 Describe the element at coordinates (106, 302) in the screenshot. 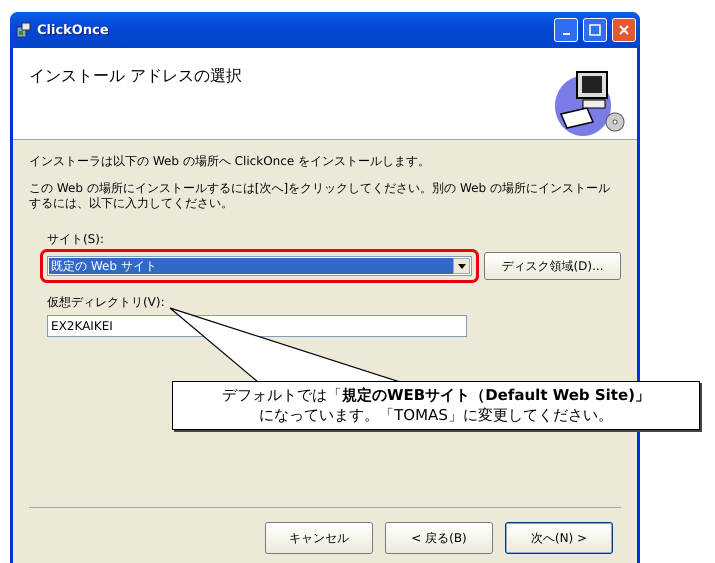

I see `virtual-directory-label: 仮想ディレクトリ(V):` at that location.